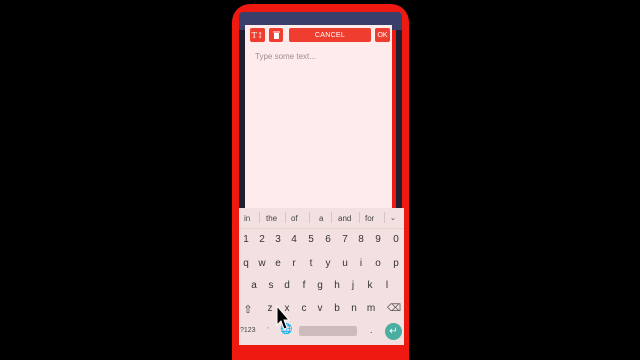 The height and width of the screenshot is (360, 640). I want to click on key: k, so click(370, 285).